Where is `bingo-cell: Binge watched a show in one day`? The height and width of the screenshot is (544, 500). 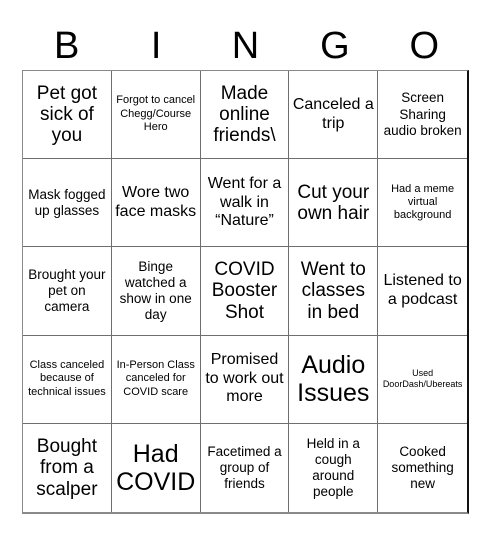 bingo-cell: Binge watched a show in one day is located at coordinates (156, 291).